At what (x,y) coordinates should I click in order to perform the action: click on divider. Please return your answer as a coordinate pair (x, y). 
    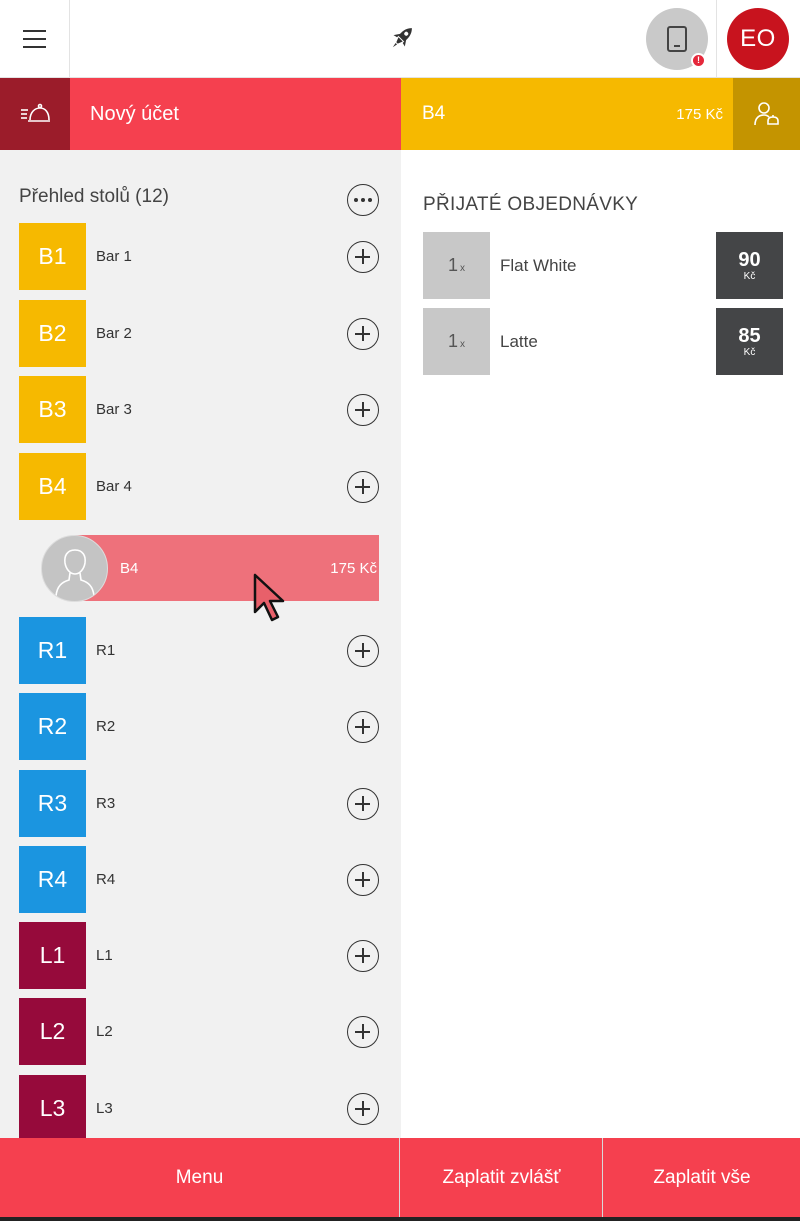
    Looking at the image, I should click on (716, 39).